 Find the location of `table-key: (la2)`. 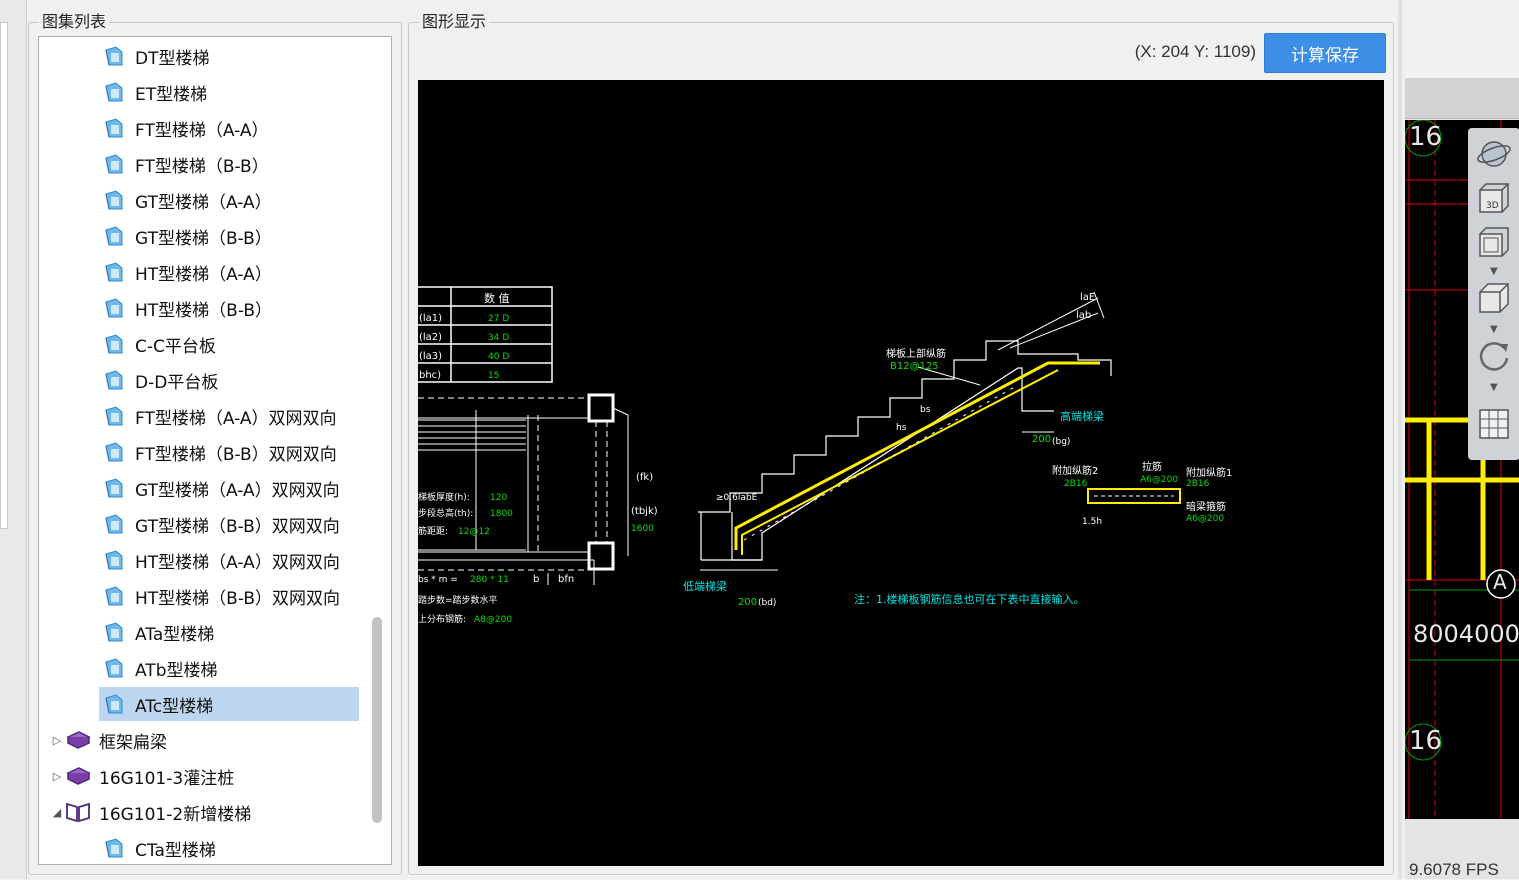

table-key: (la2) is located at coordinates (430, 337).